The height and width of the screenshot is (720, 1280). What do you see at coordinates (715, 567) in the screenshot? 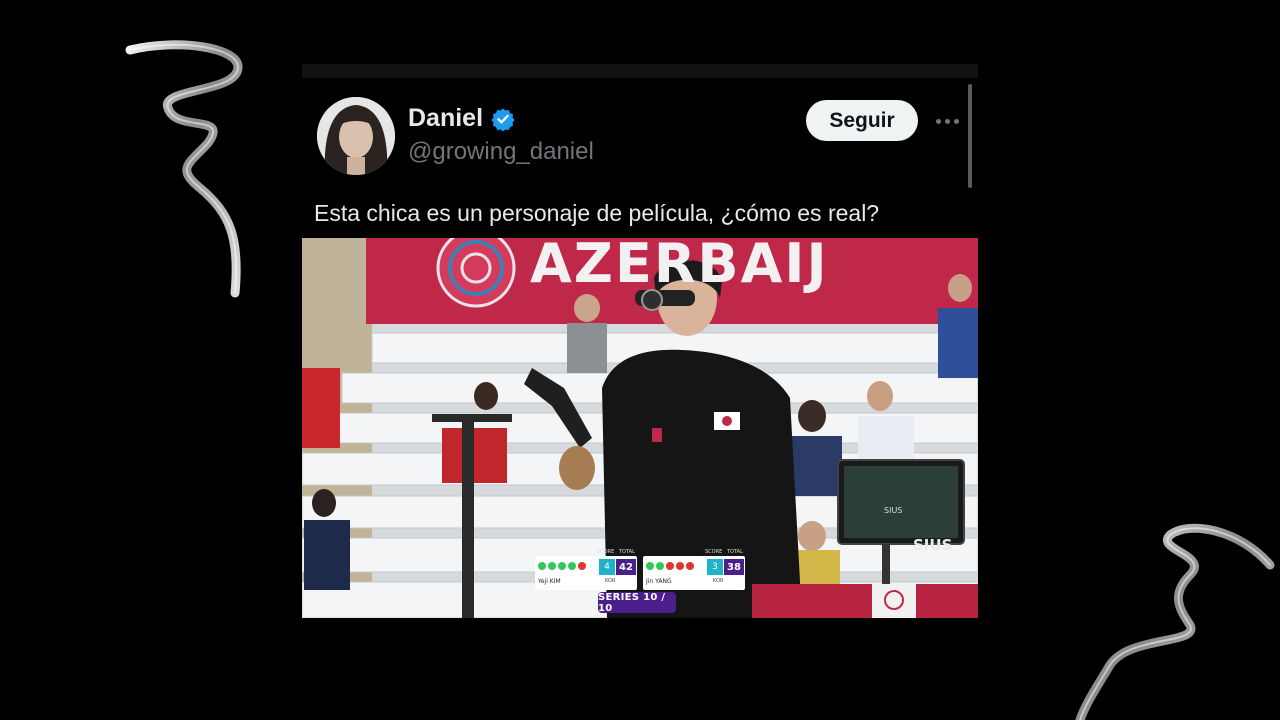
I see `series-score: 3` at bounding box center [715, 567].